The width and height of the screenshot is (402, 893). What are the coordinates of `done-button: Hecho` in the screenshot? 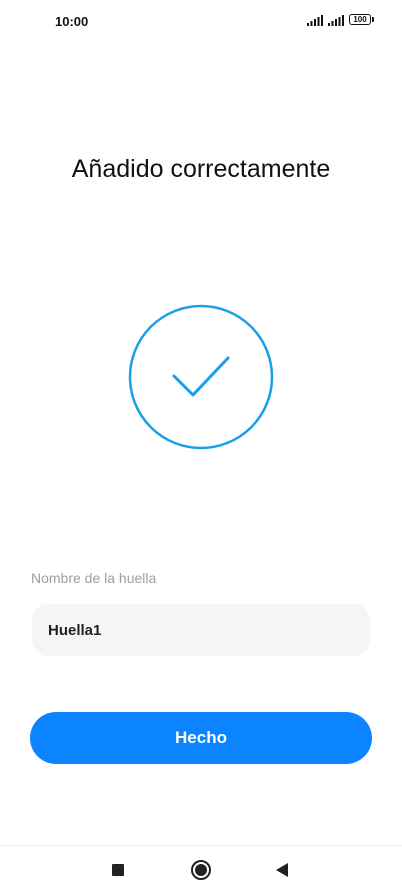 It's located at (201, 738).